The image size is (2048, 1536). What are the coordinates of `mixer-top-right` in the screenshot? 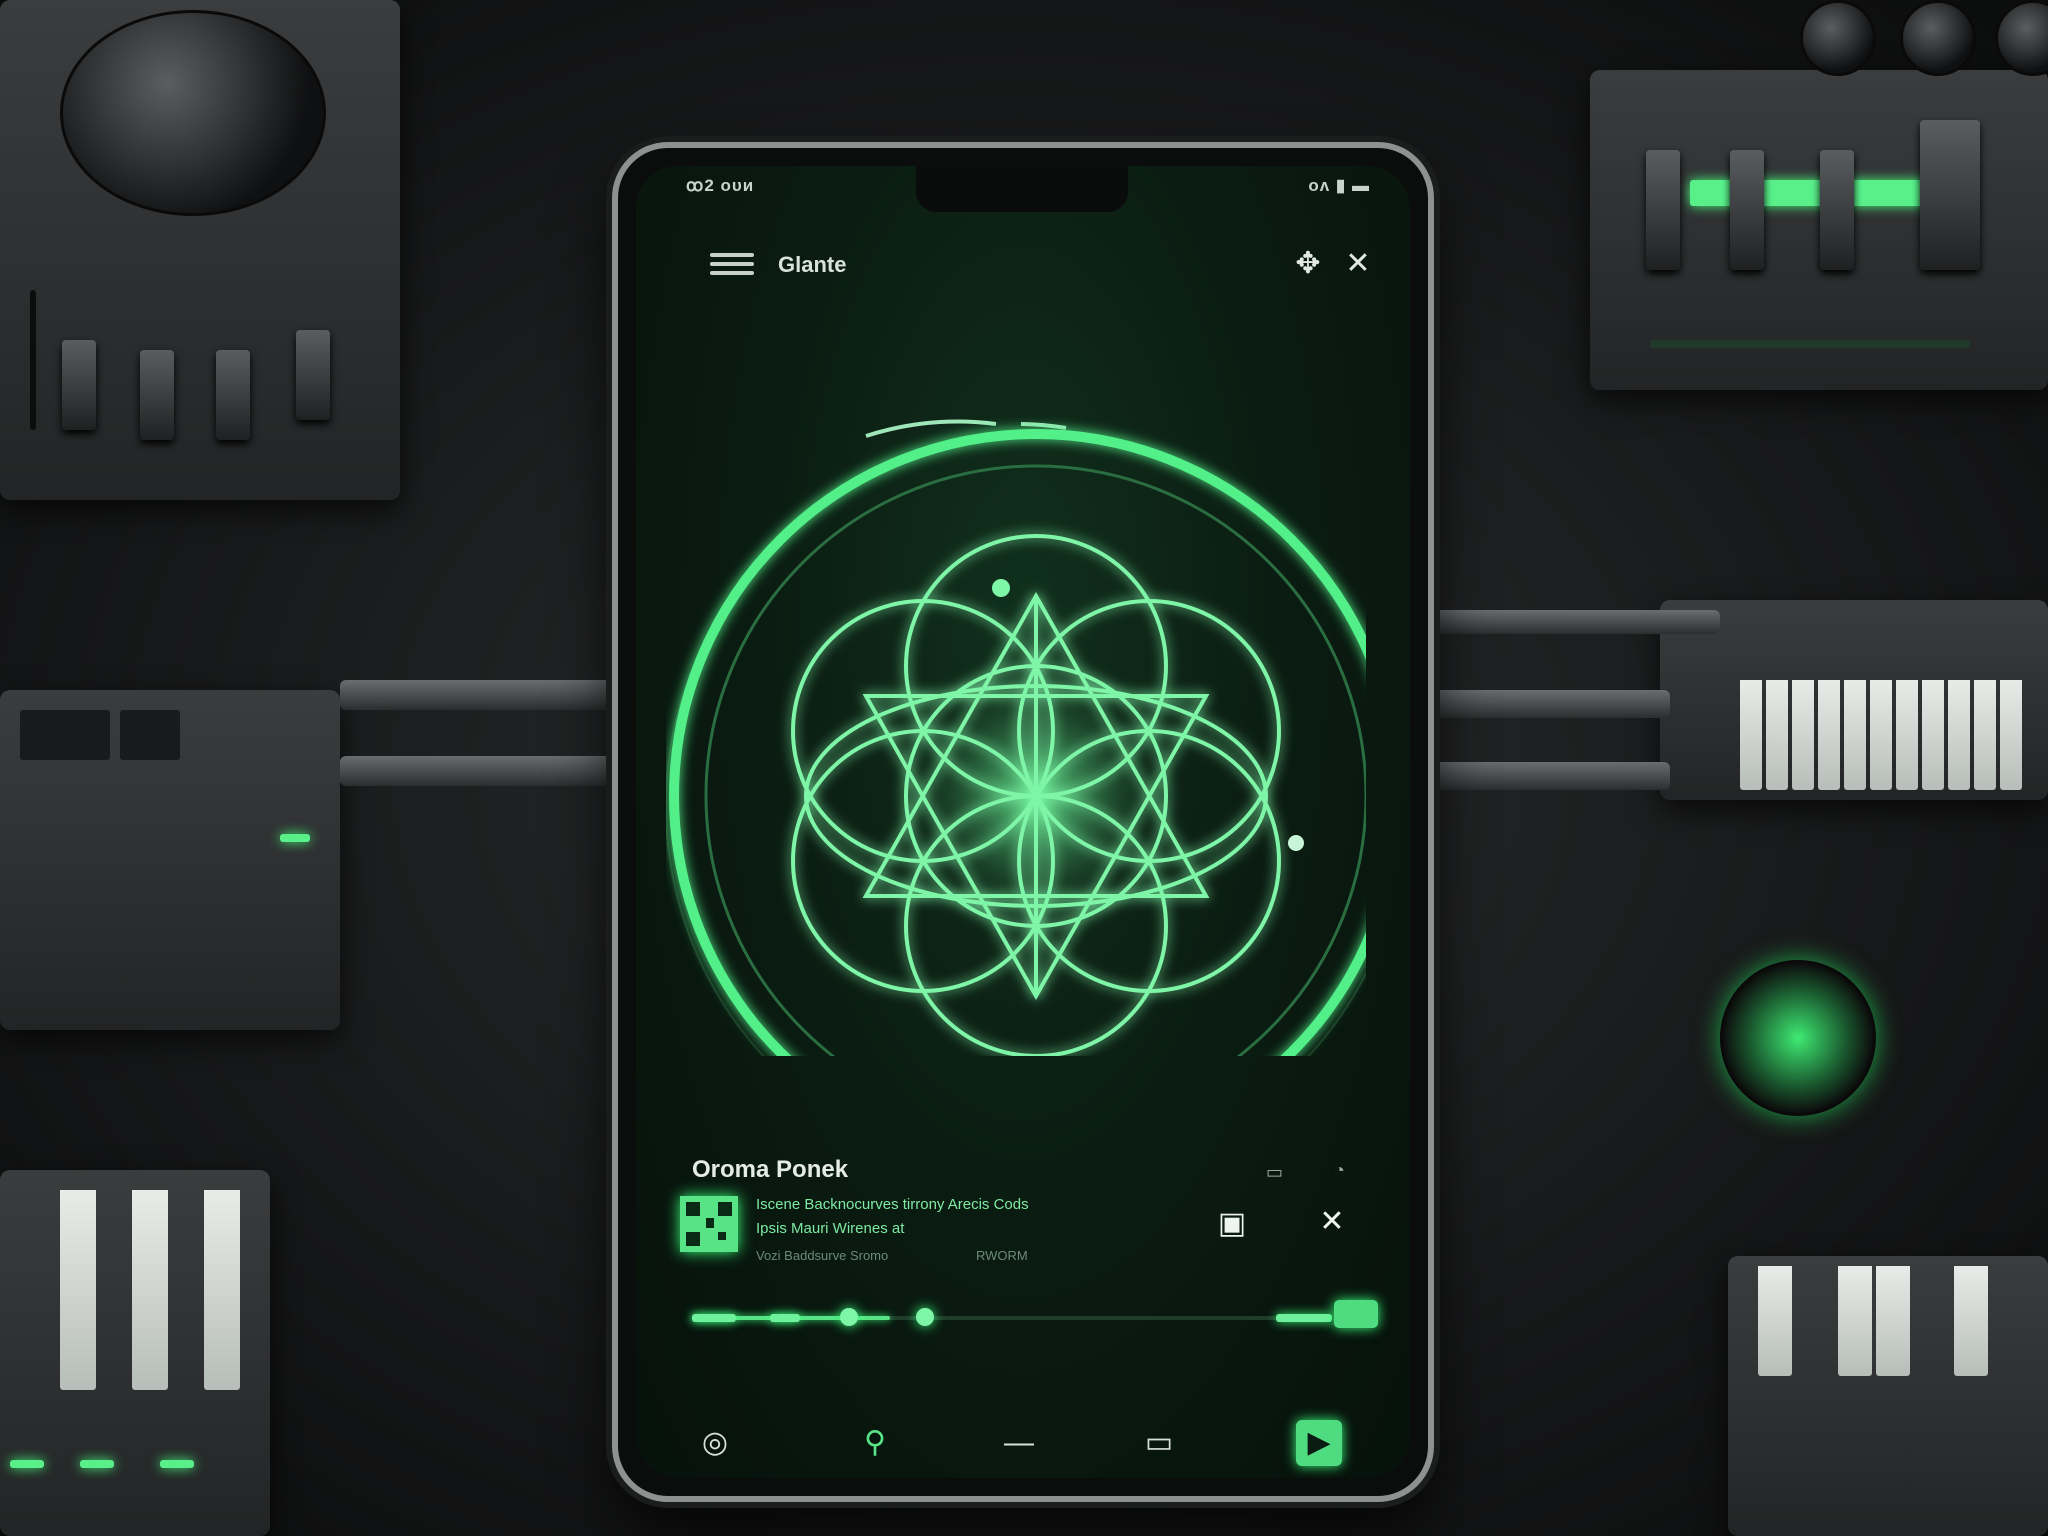 It's located at (1819, 230).